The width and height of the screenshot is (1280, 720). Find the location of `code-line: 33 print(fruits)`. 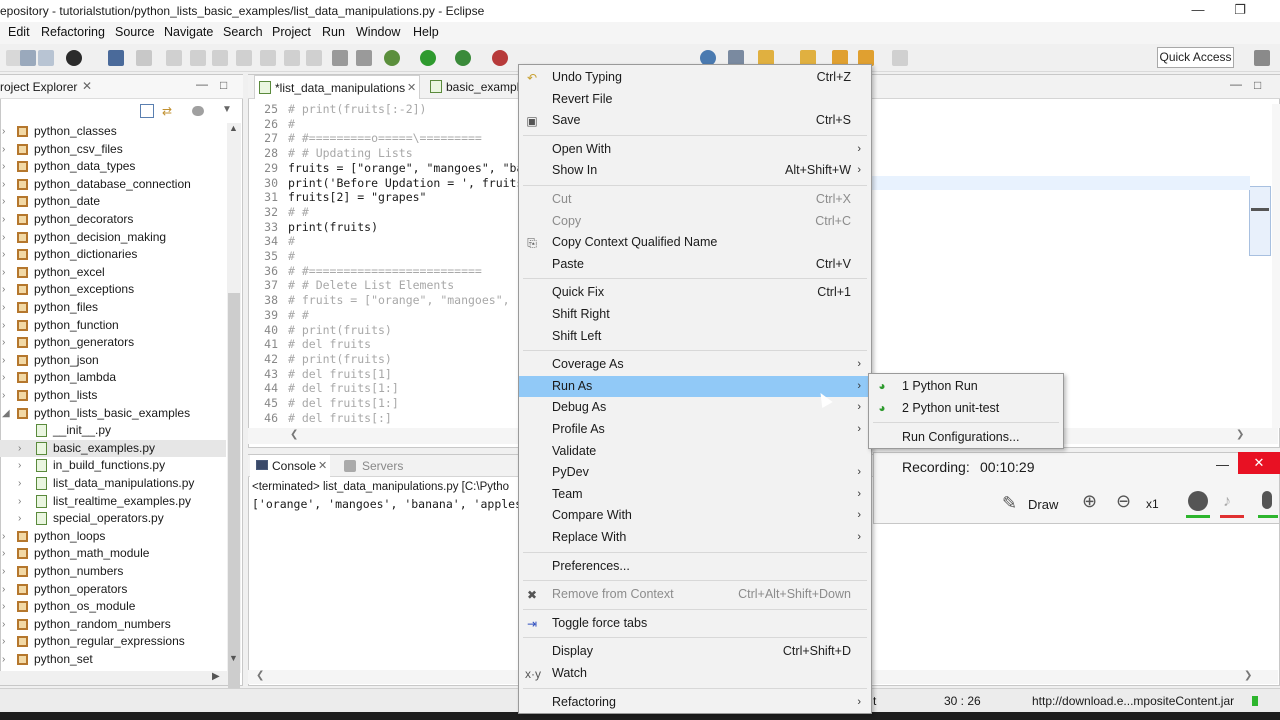

code-line: 33 print(fruits) is located at coordinates (315, 227).